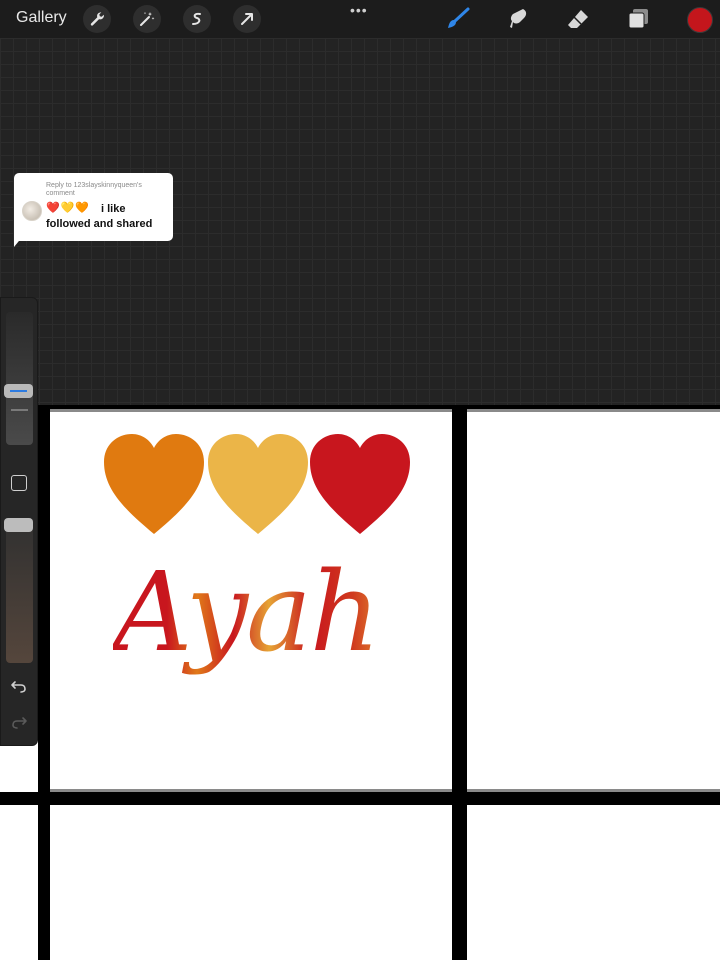 Image resolution: width=720 pixels, height=960 pixels. What do you see at coordinates (360, 19) in the screenshot?
I see `top-toolbar: Gallery •••` at bounding box center [360, 19].